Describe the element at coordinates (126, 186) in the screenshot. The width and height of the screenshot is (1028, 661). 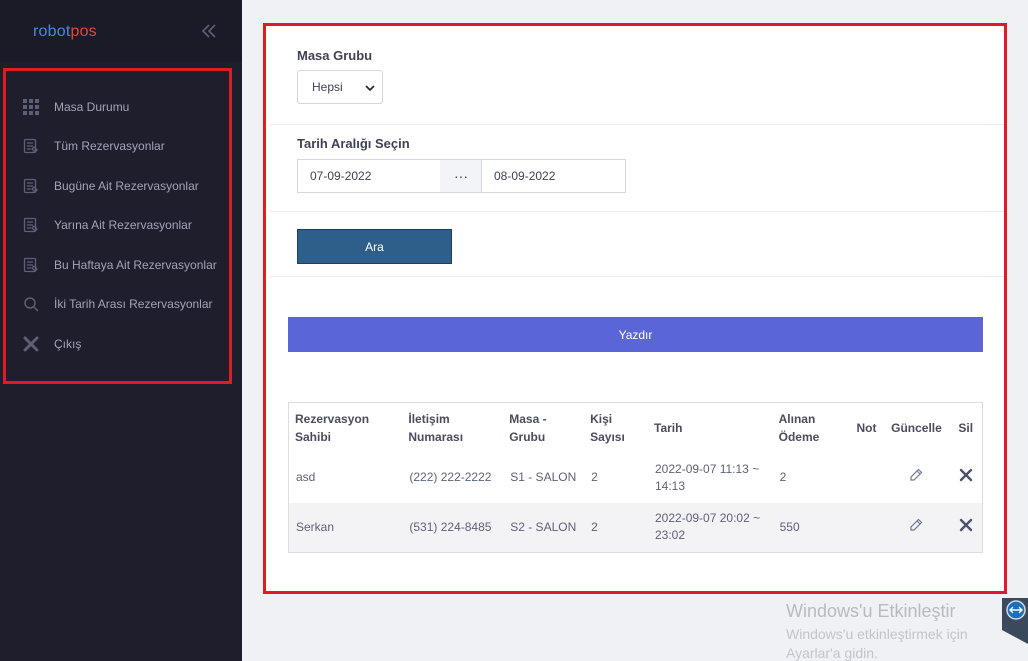
I see `sidebar-item-label: Bugüne Ait Rezervasyonlar` at that location.